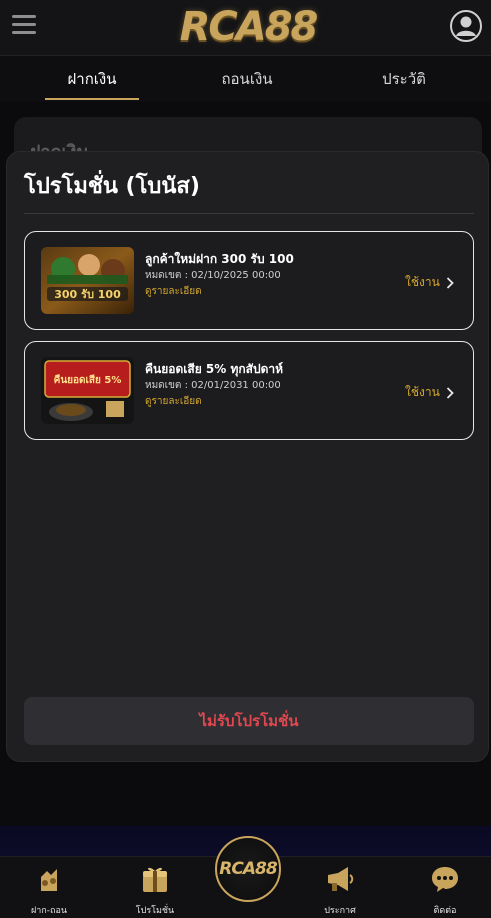 This screenshot has width=491, height=918. Describe the element at coordinates (87, 390) in the screenshot. I see `promotion-thumbnail: คืนยอดเสีย 5%` at that location.